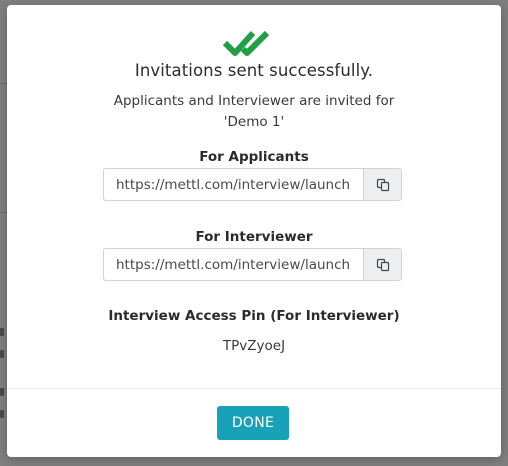 The width and height of the screenshot is (508, 466). Describe the element at coordinates (254, 70) in the screenshot. I see `dialog-title: Invitations sent successfully.` at that location.